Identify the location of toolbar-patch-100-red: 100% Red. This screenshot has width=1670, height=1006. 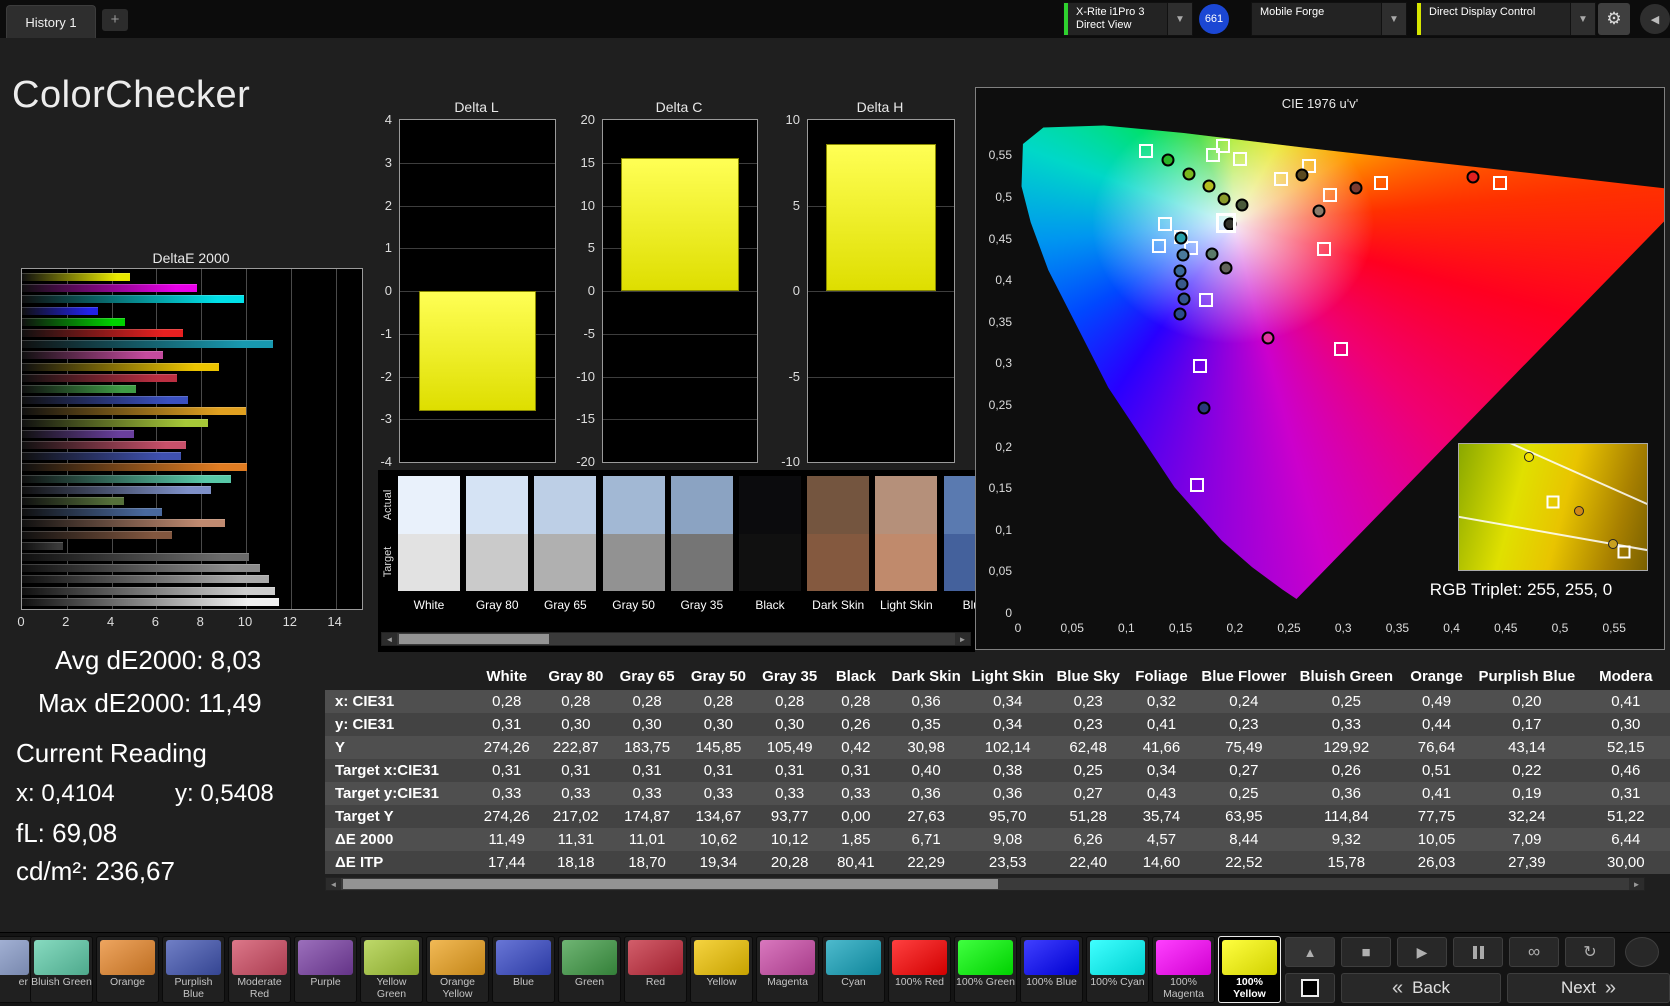
(919, 969).